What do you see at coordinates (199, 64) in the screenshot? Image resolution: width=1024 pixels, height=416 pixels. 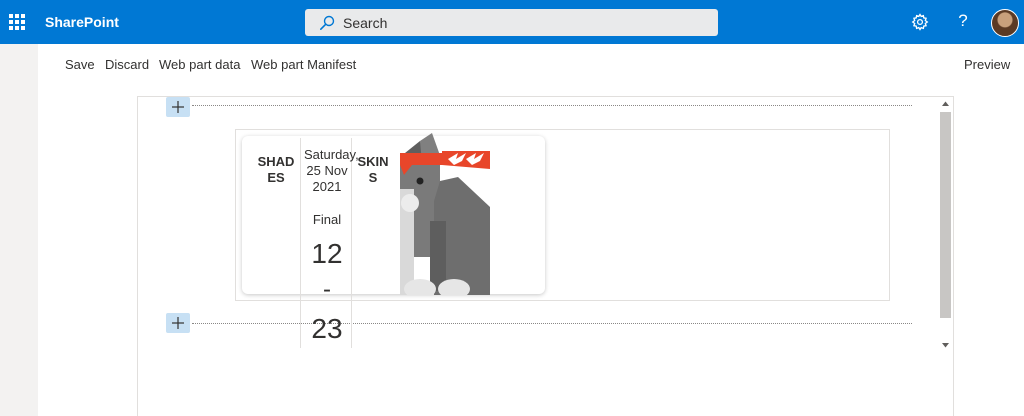 I see `web-part-data-button: Web part data` at bounding box center [199, 64].